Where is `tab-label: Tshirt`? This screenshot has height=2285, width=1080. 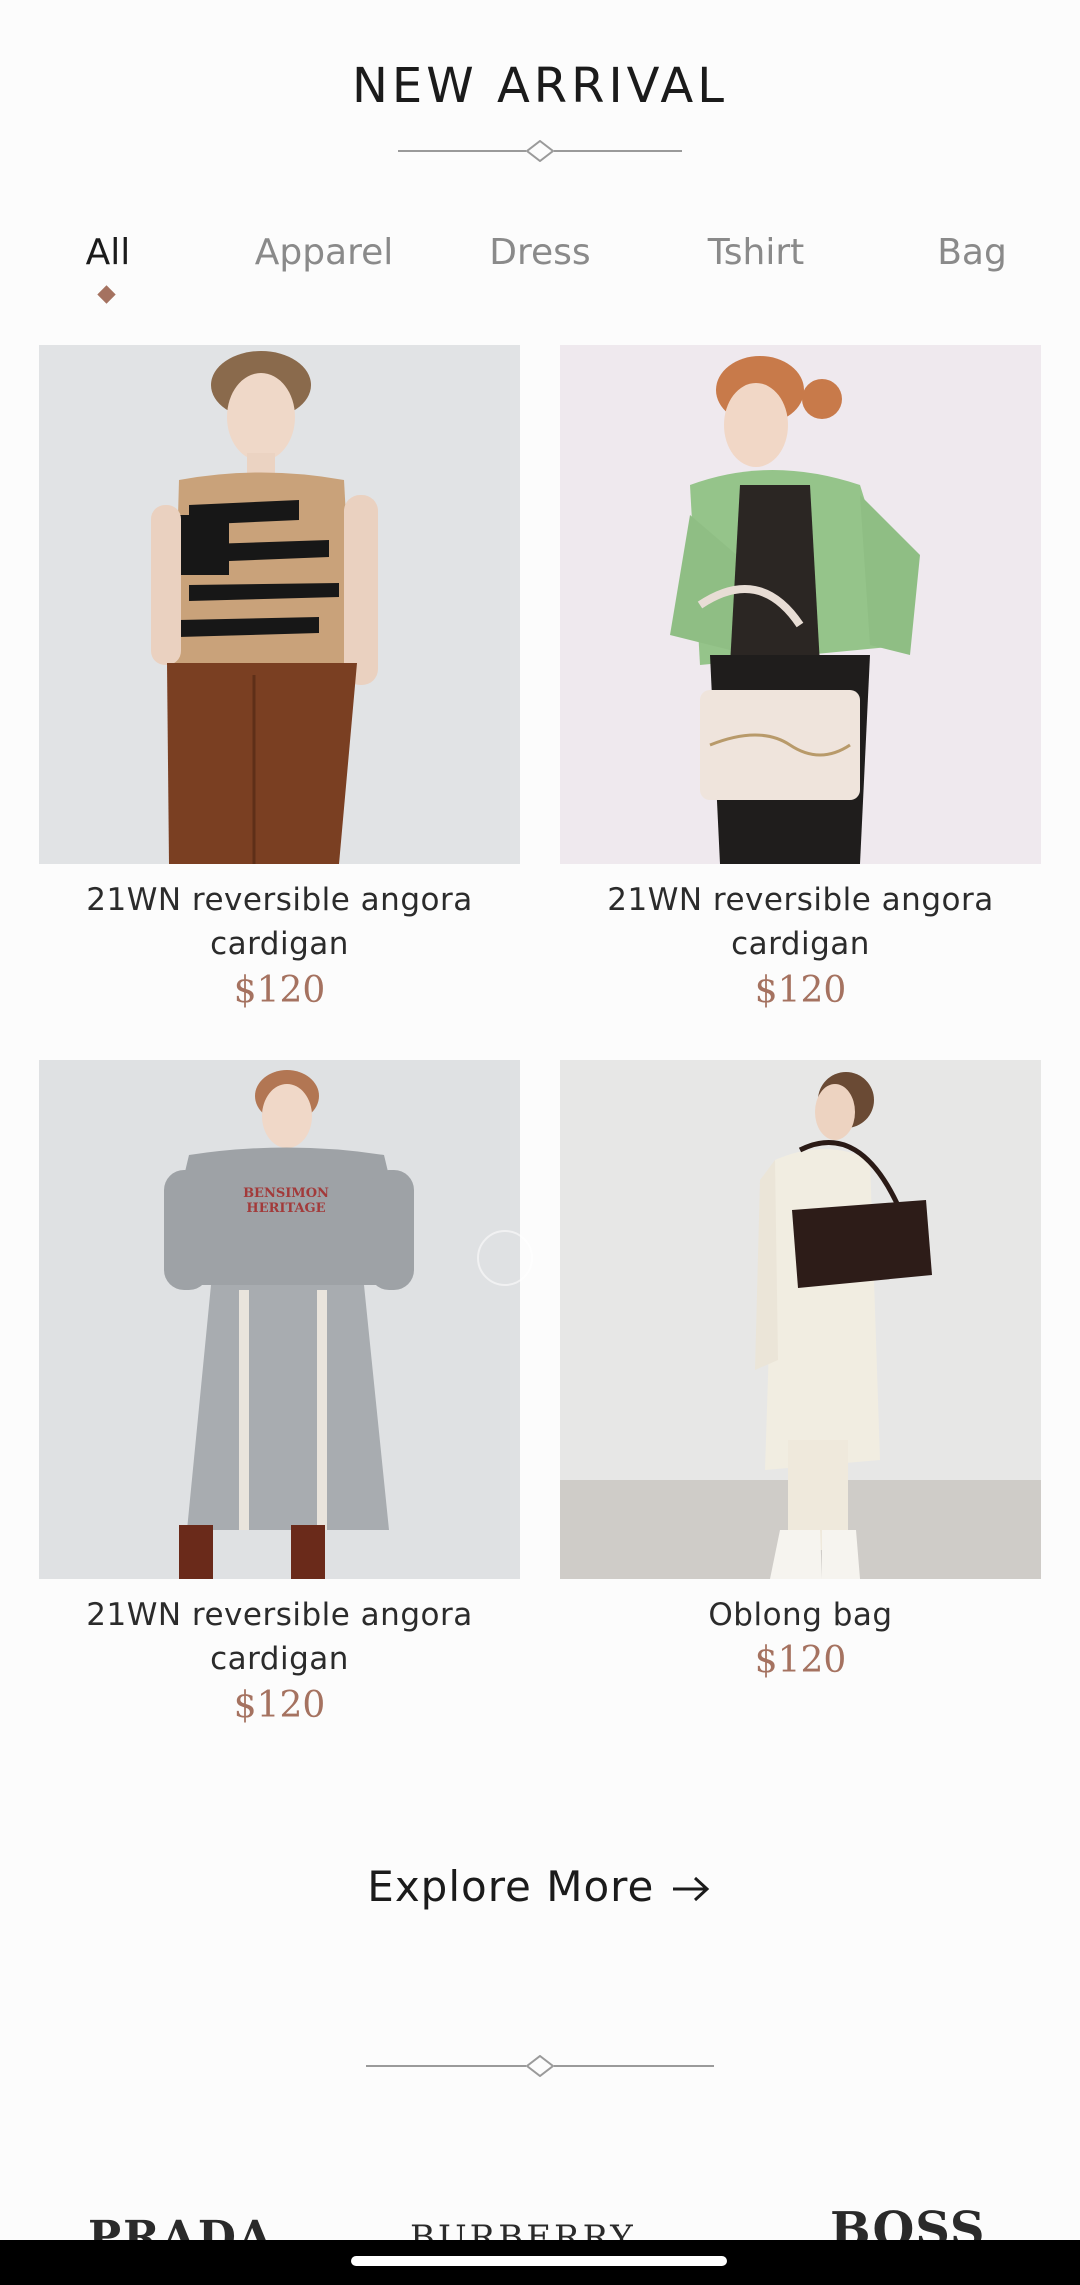 tab-label: Tshirt is located at coordinates (756, 252).